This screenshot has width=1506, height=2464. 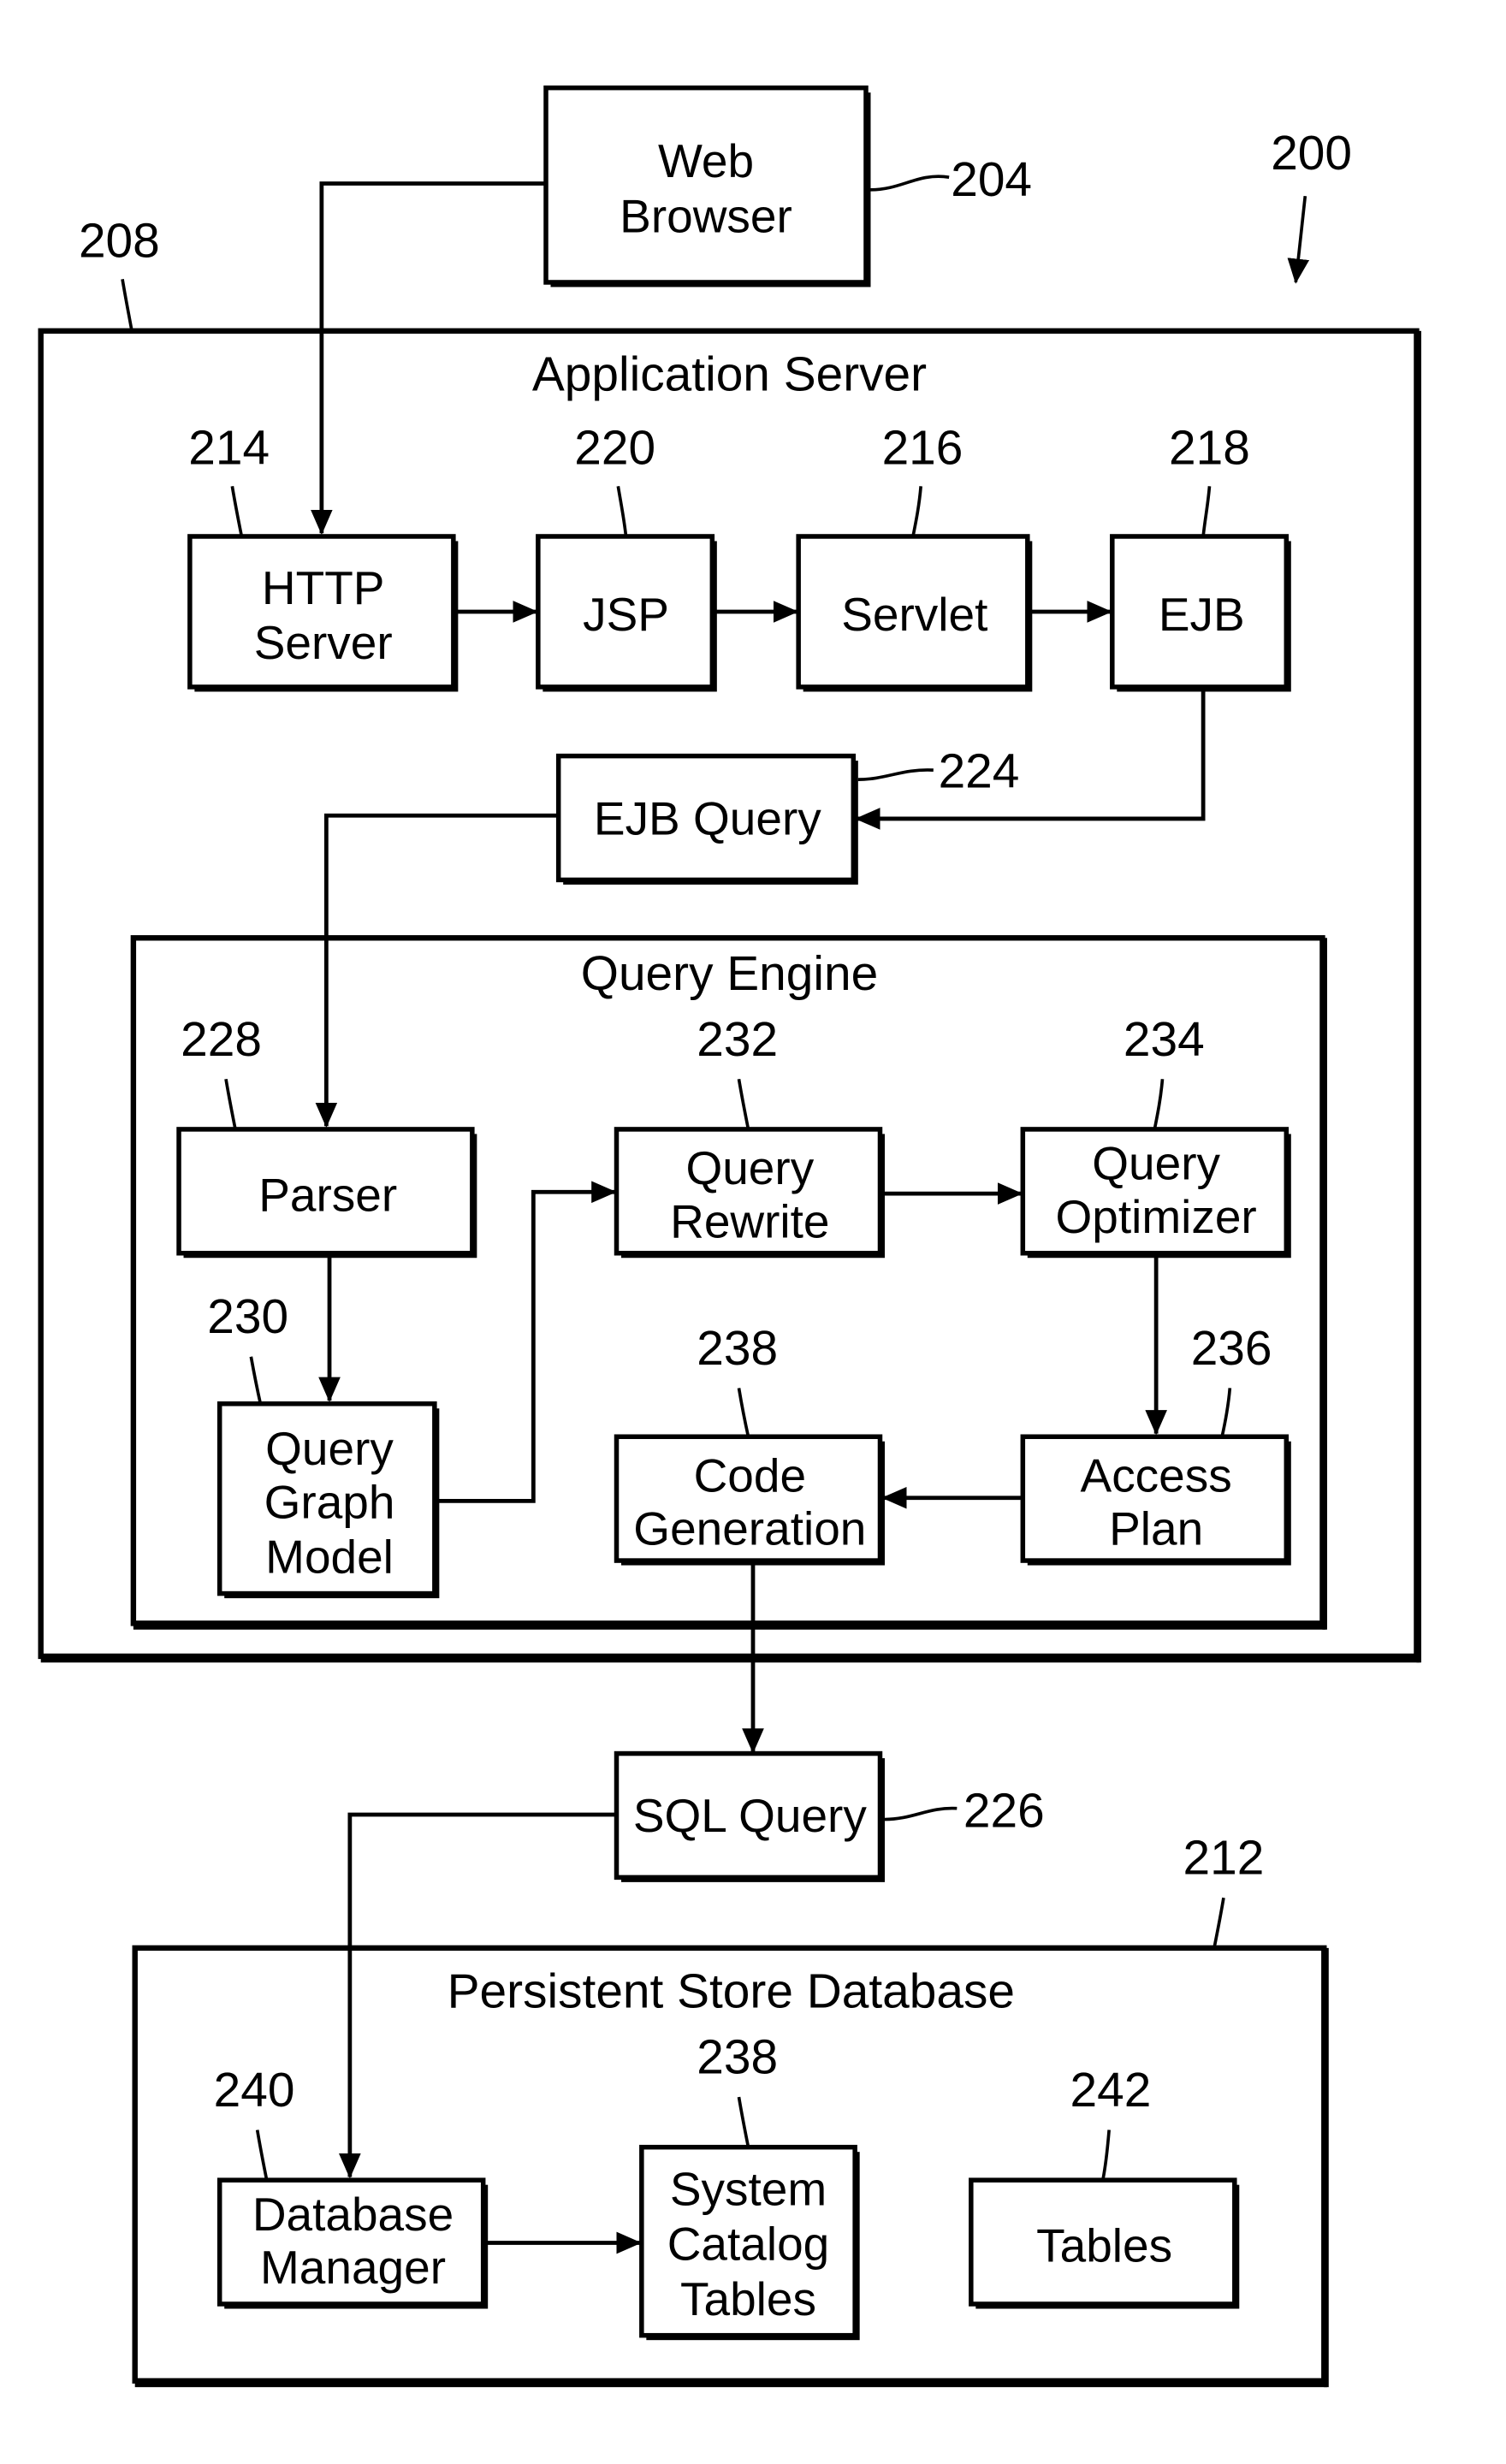 What do you see at coordinates (353, 2267) in the screenshot?
I see `svg-text: Manager` at bounding box center [353, 2267].